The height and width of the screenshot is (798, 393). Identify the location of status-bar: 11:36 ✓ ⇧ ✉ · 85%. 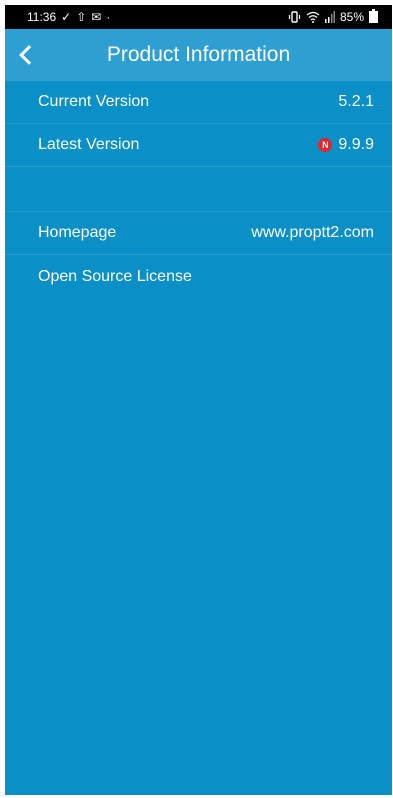
(198, 17).